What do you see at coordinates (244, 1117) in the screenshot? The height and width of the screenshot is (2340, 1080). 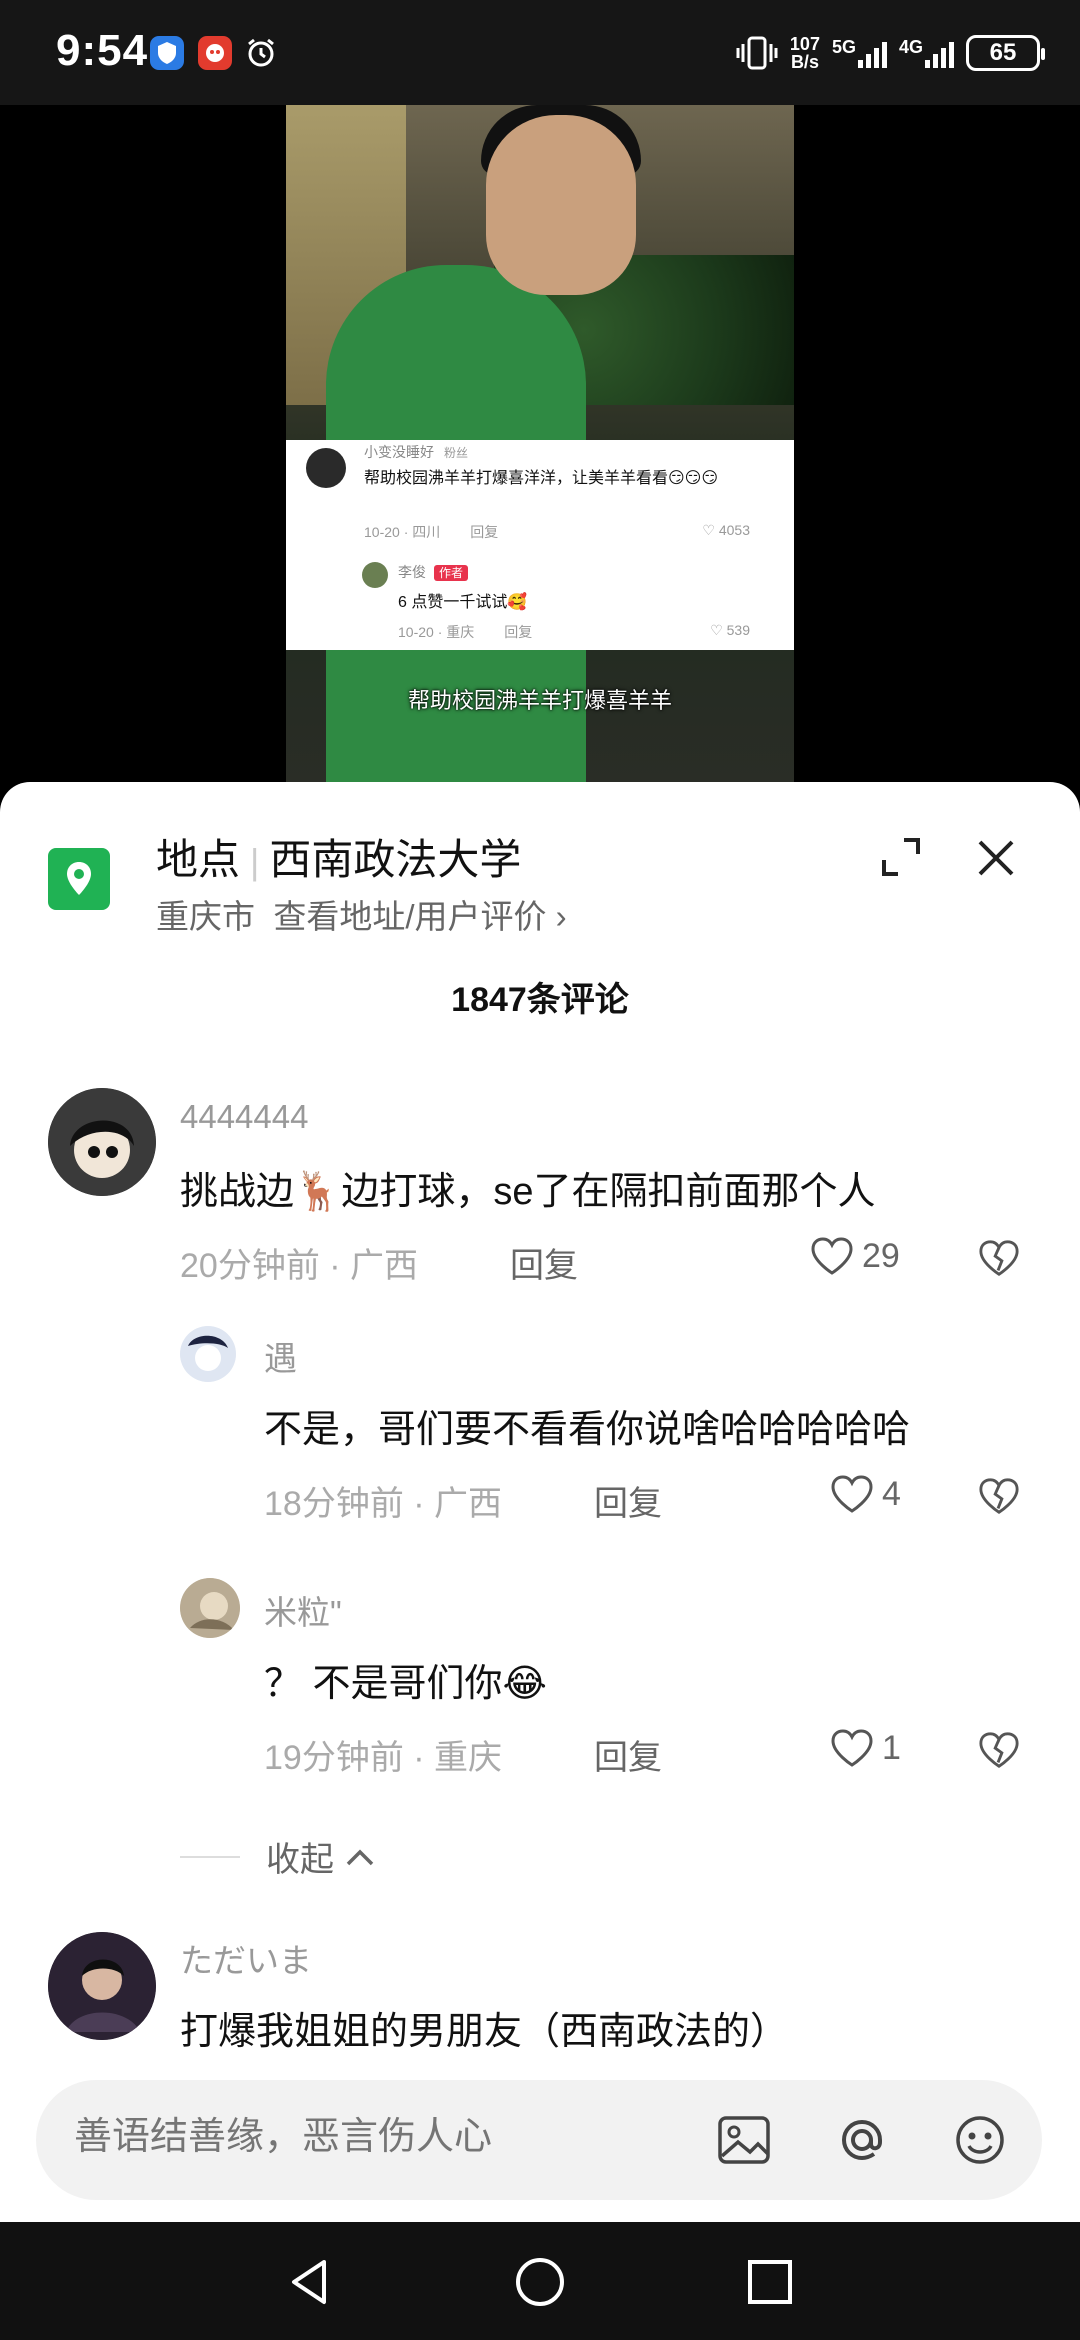 I see `comment-username: 4444444` at bounding box center [244, 1117].